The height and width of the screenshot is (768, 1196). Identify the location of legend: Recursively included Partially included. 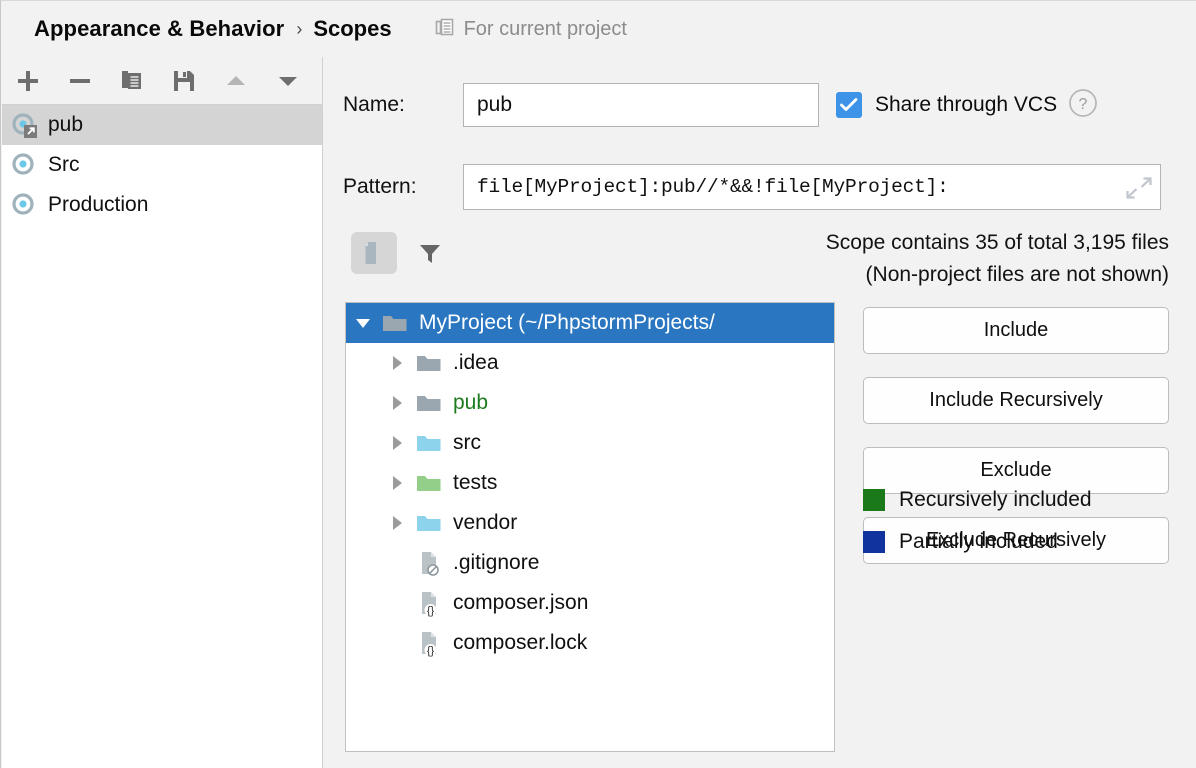
(977, 521).